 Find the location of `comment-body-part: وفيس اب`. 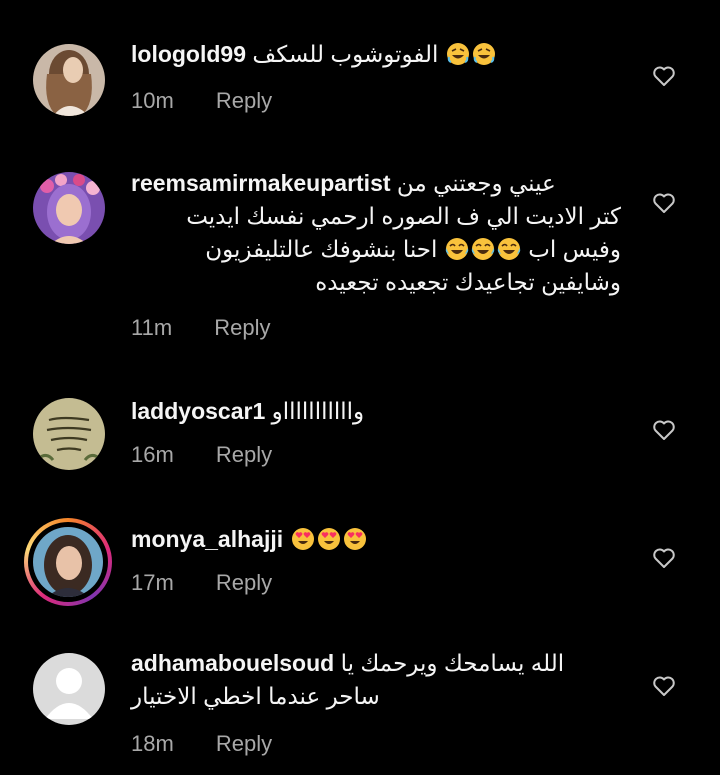

comment-body-part: وفيس اب is located at coordinates (574, 249).